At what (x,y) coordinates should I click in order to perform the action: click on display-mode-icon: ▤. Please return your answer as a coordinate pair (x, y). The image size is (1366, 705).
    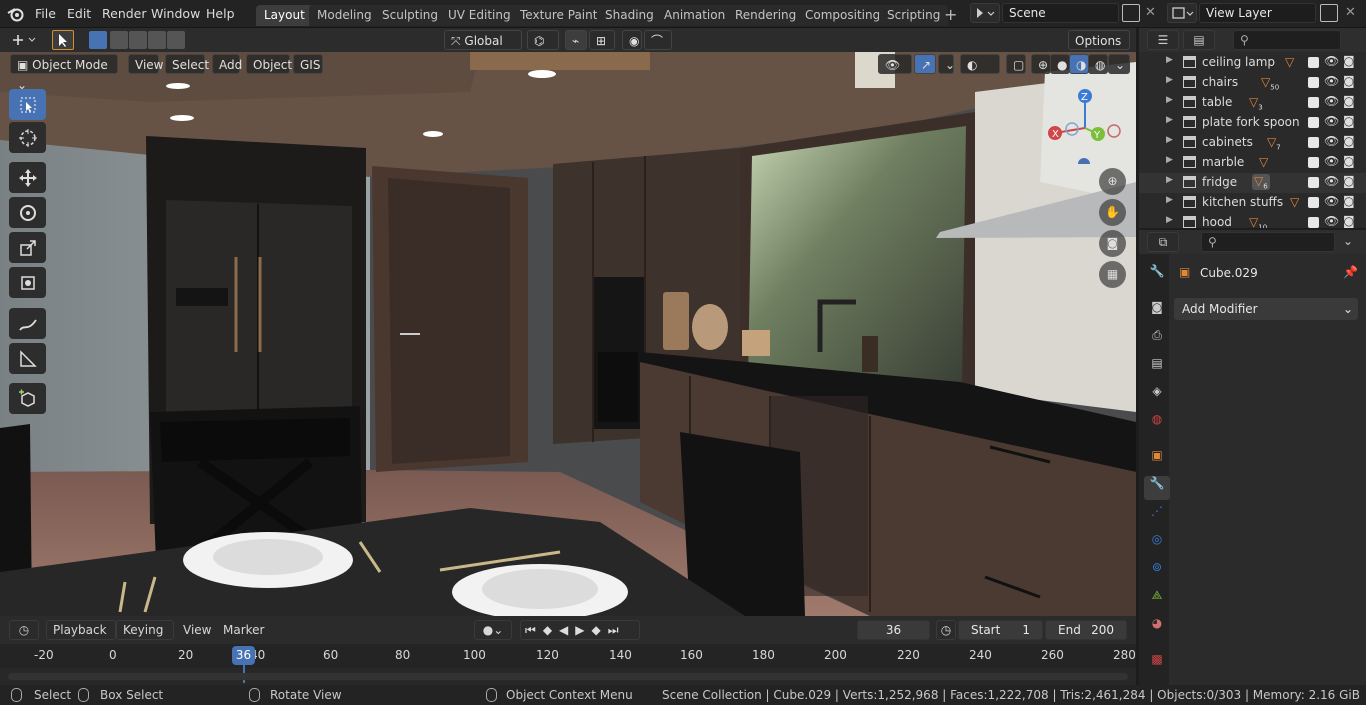
    Looking at the image, I should click on (1199, 40).